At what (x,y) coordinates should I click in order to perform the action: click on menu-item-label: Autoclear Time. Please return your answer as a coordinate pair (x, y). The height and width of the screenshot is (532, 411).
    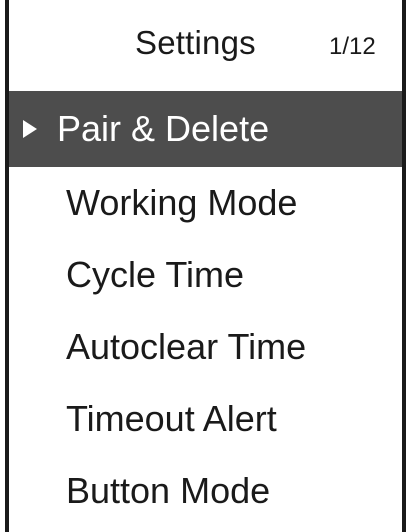
    Looking at the image, I should click on (186, 346).